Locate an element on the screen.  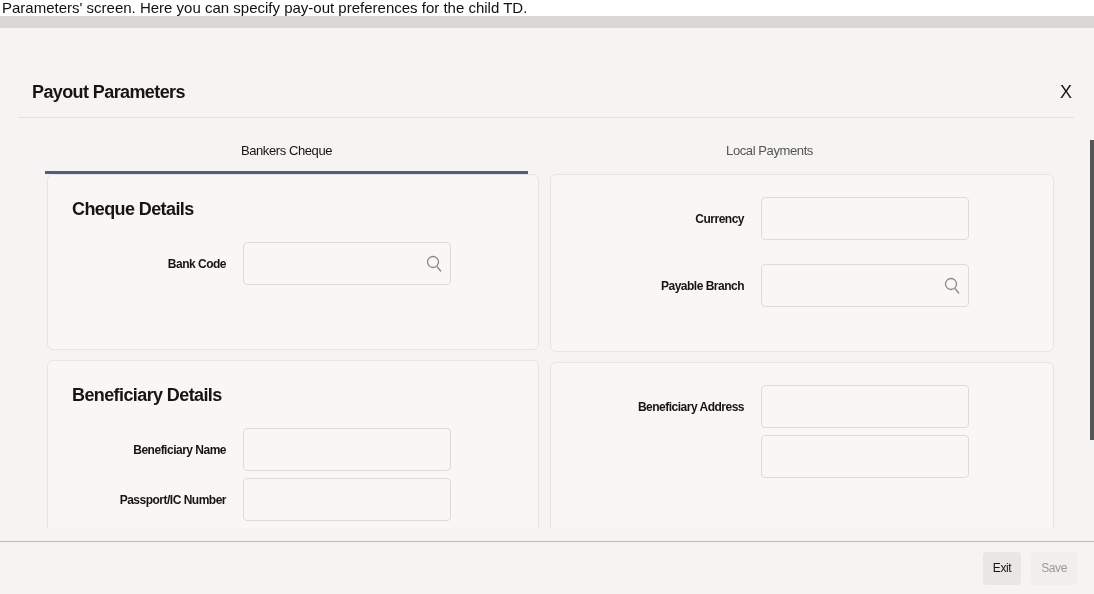
dialog-title: Payout Parameters is located at coordinates (108, 92).